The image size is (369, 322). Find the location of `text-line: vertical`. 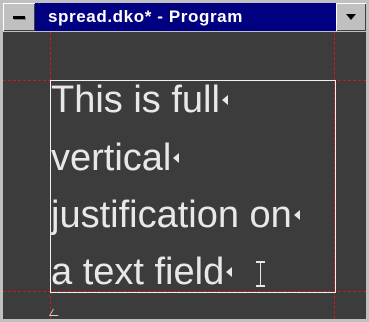

text-line: vertical is located at coordinates (115, 158).